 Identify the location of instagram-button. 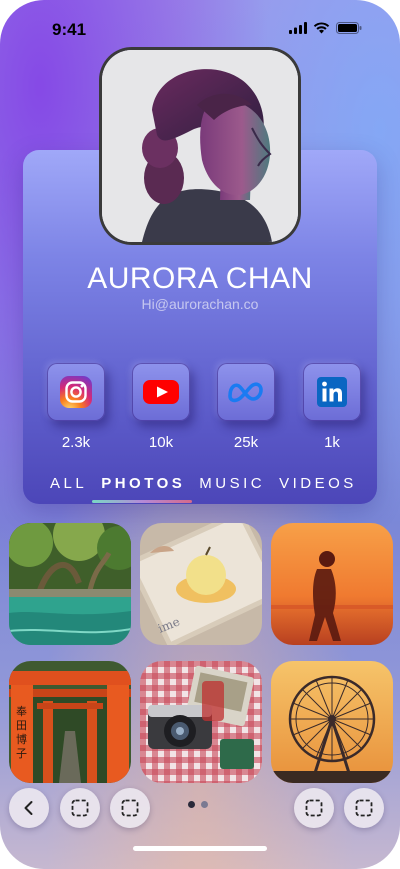
(76, 392).